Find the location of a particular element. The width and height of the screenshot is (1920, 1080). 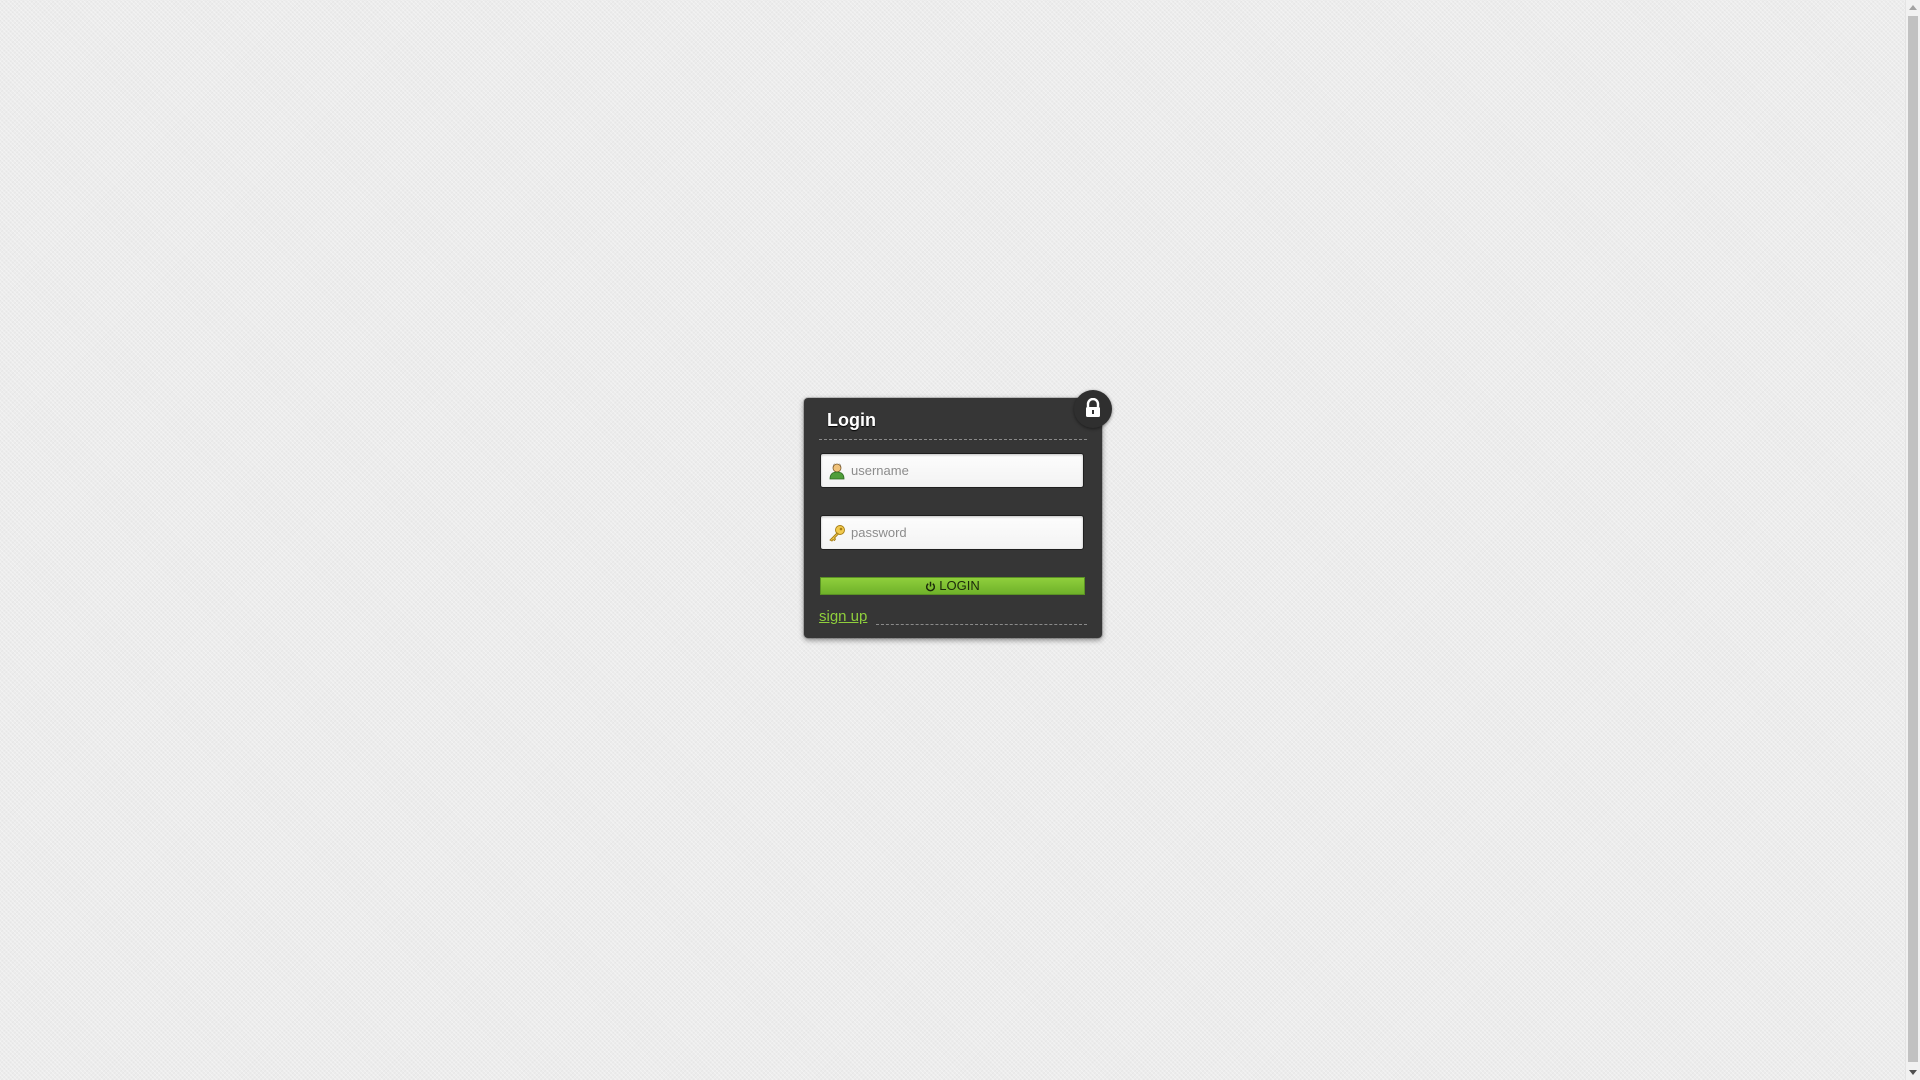

login-panel: Login LOGIN sign up is located at coordinates (958, 514).